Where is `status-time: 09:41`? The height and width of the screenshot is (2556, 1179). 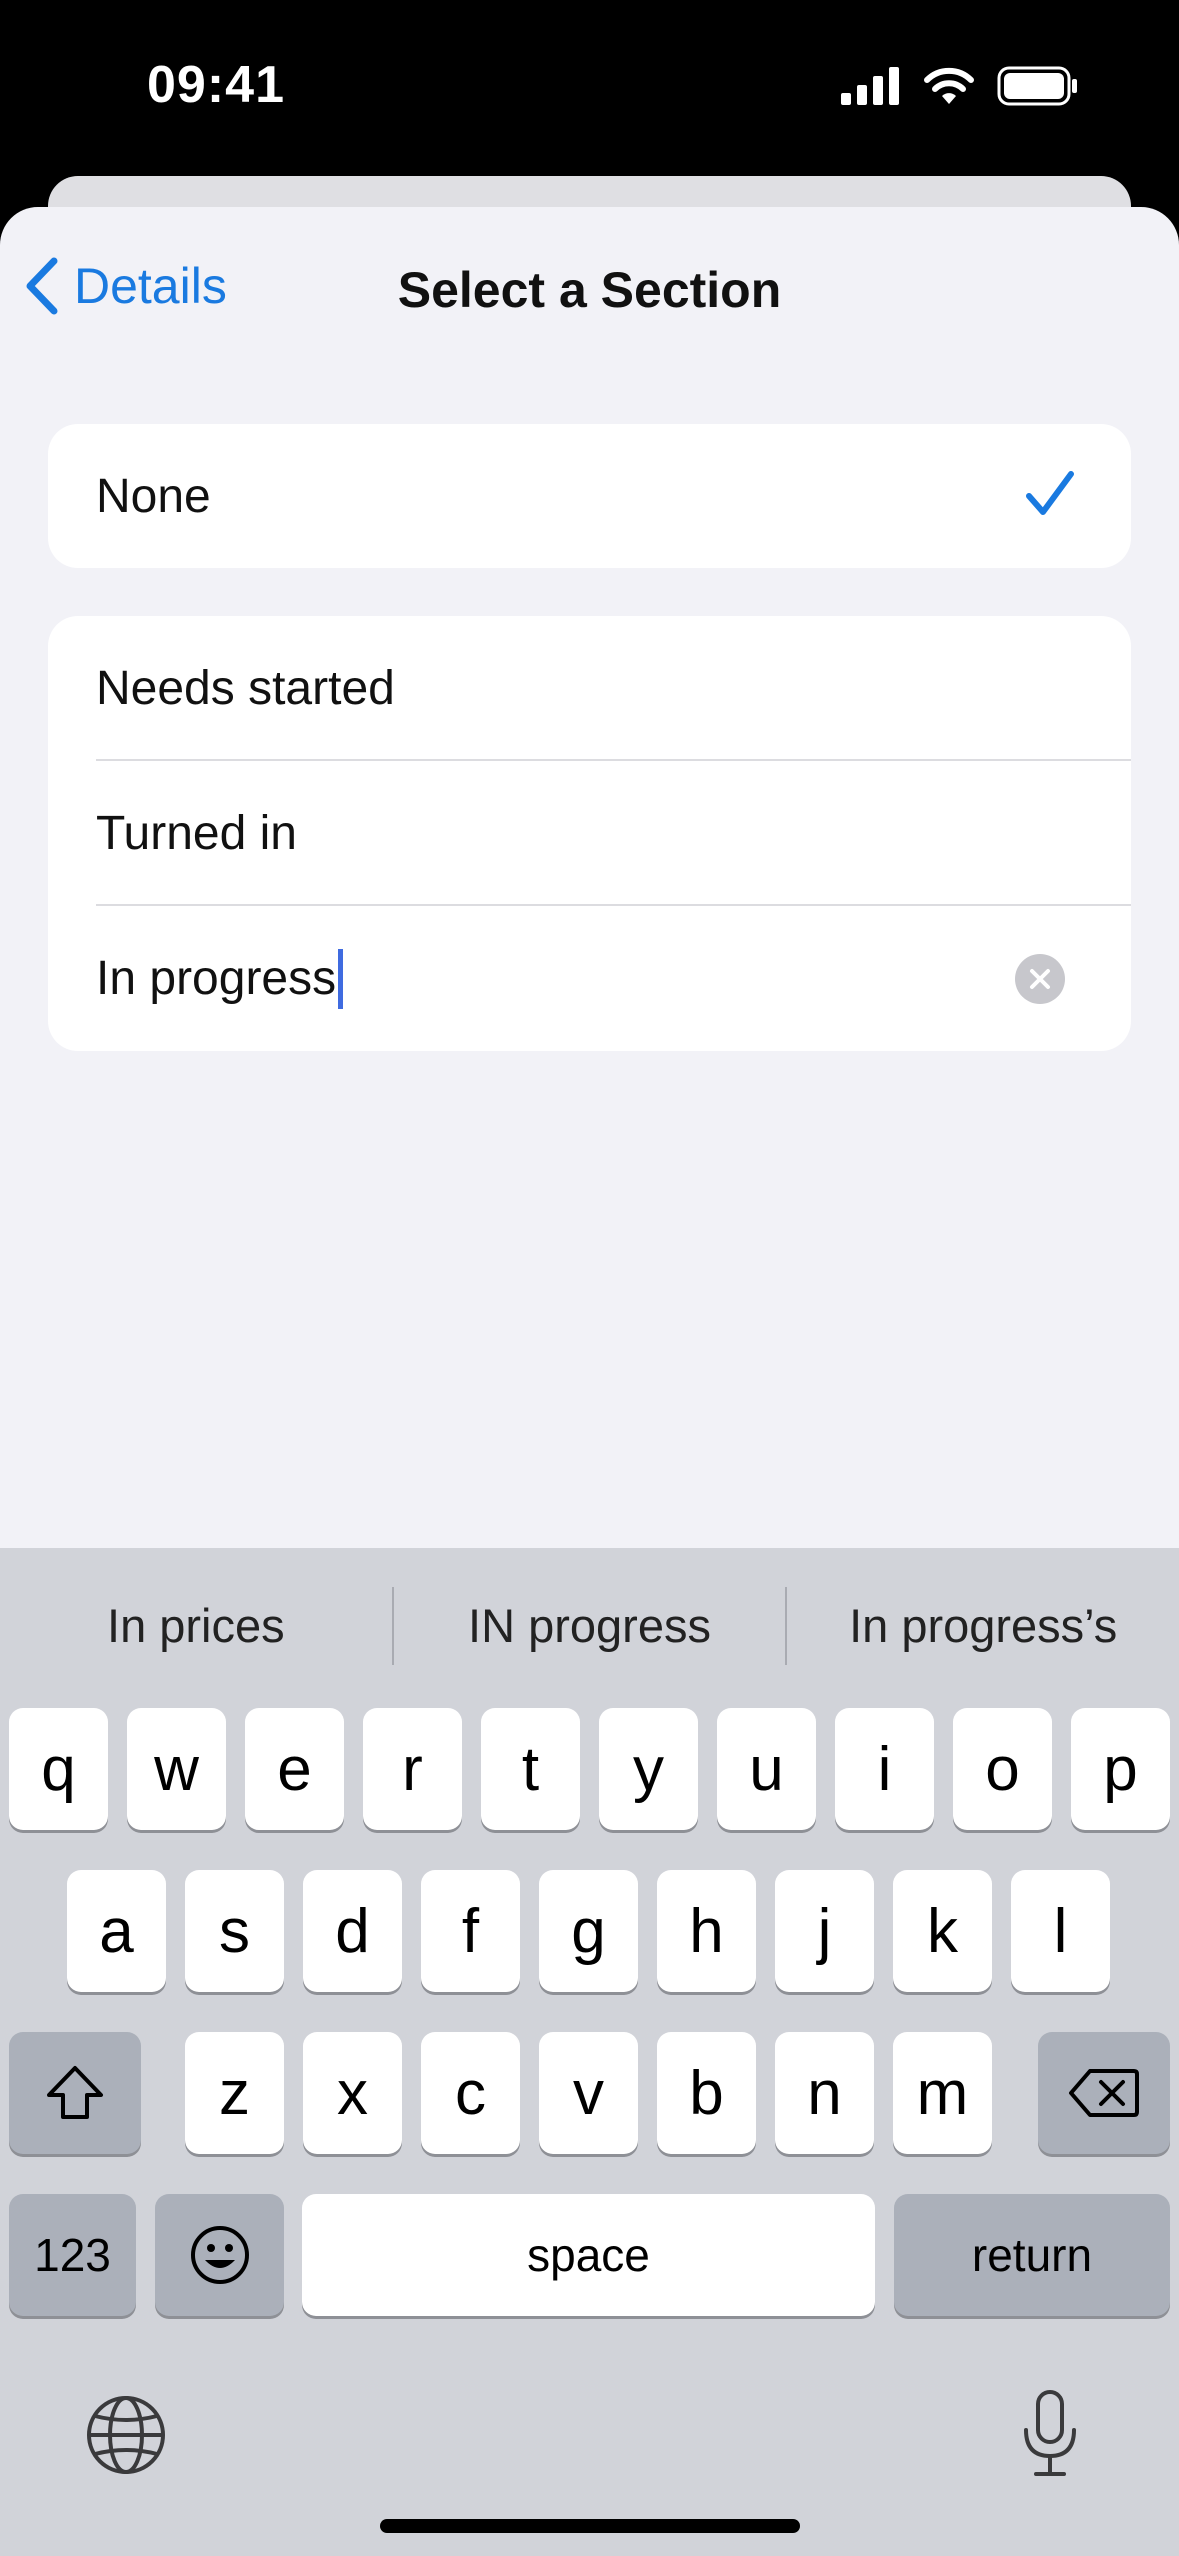 status-time: 09:41 is located at coordinates (216, 85).